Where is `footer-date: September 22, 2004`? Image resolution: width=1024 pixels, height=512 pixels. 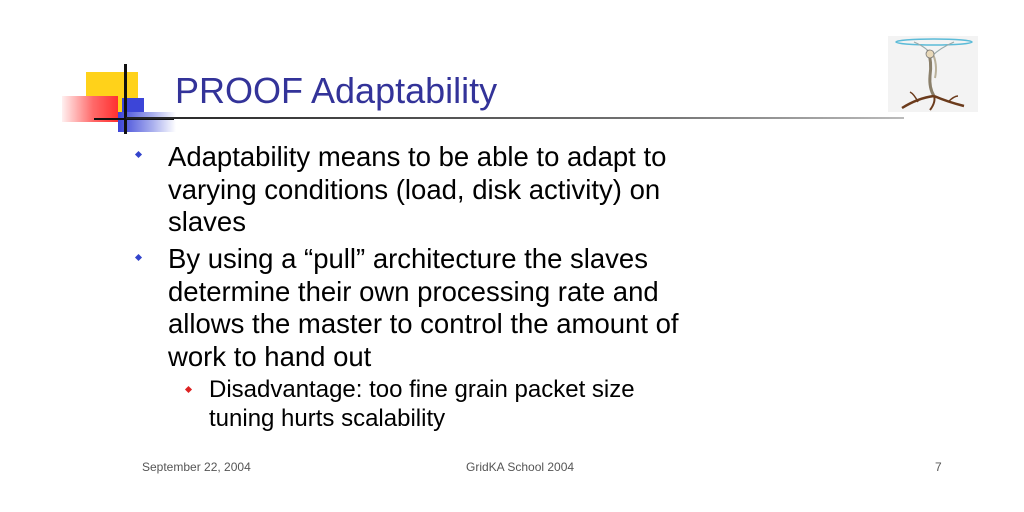 footer-date: September 22, 2004 is located at coordinates (196, 467).